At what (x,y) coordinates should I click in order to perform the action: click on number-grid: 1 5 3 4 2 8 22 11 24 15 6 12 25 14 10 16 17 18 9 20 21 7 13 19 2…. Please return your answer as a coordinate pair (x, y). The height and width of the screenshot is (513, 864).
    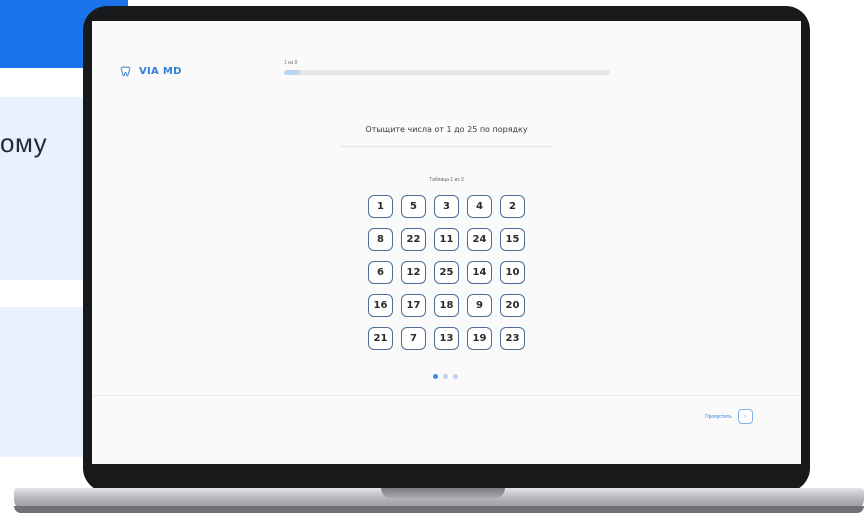
    Looking at the image, I should click on (446, 272).